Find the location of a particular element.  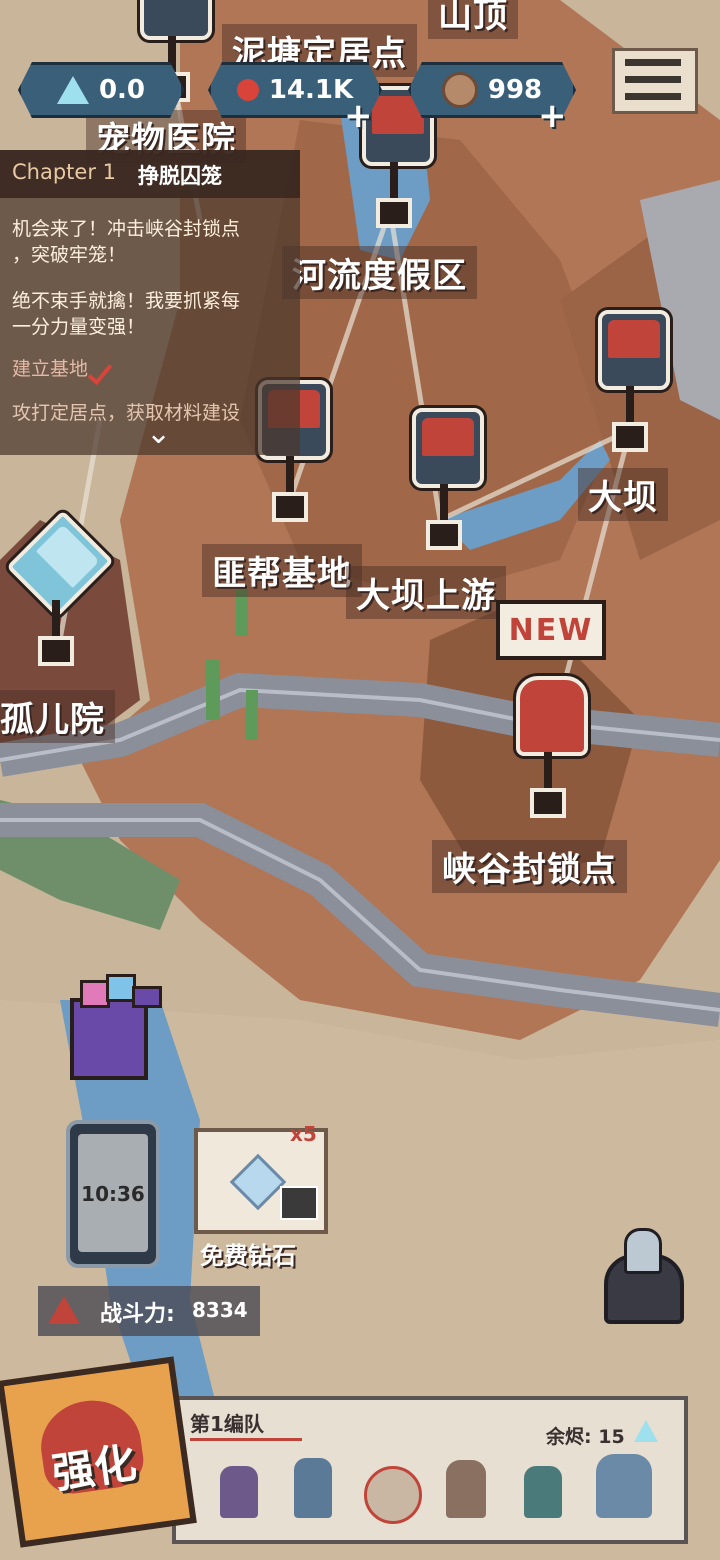

location-label-bandit-base: 匪帮基地 is located at coordinates (282, 570).